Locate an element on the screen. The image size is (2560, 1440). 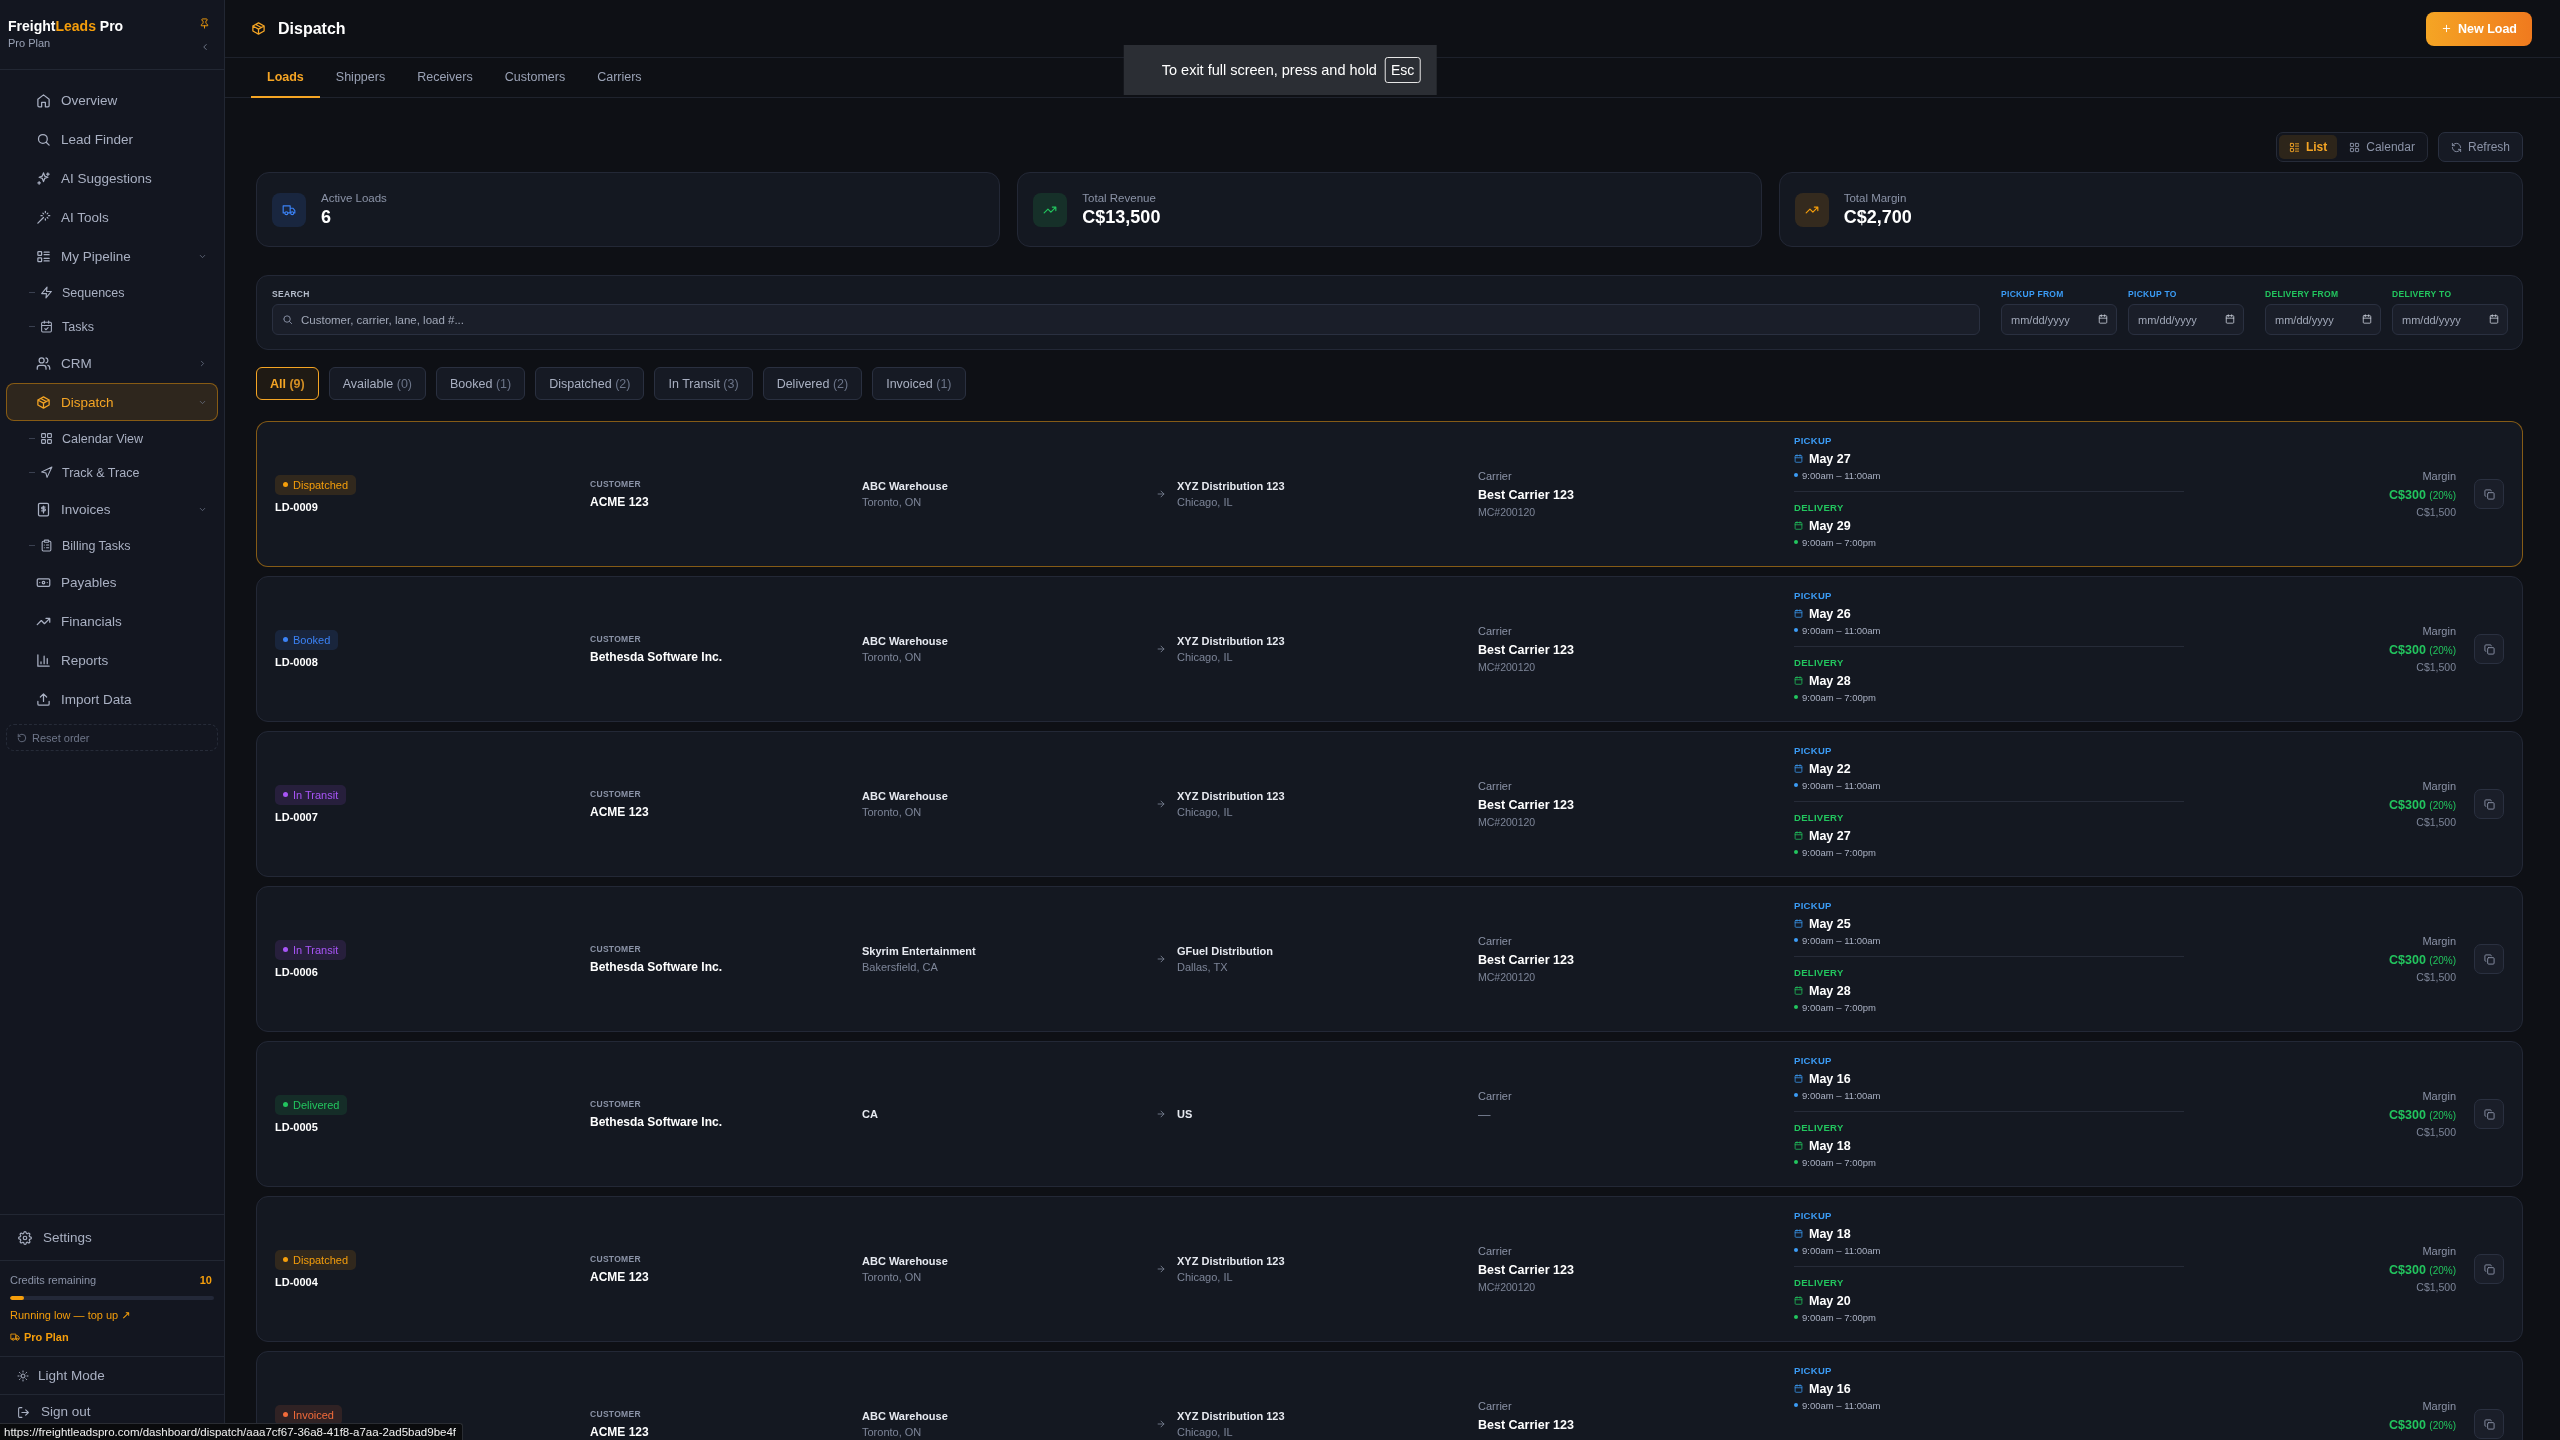
status-filter-chip: All (9) is located at coordinates (287, 383).